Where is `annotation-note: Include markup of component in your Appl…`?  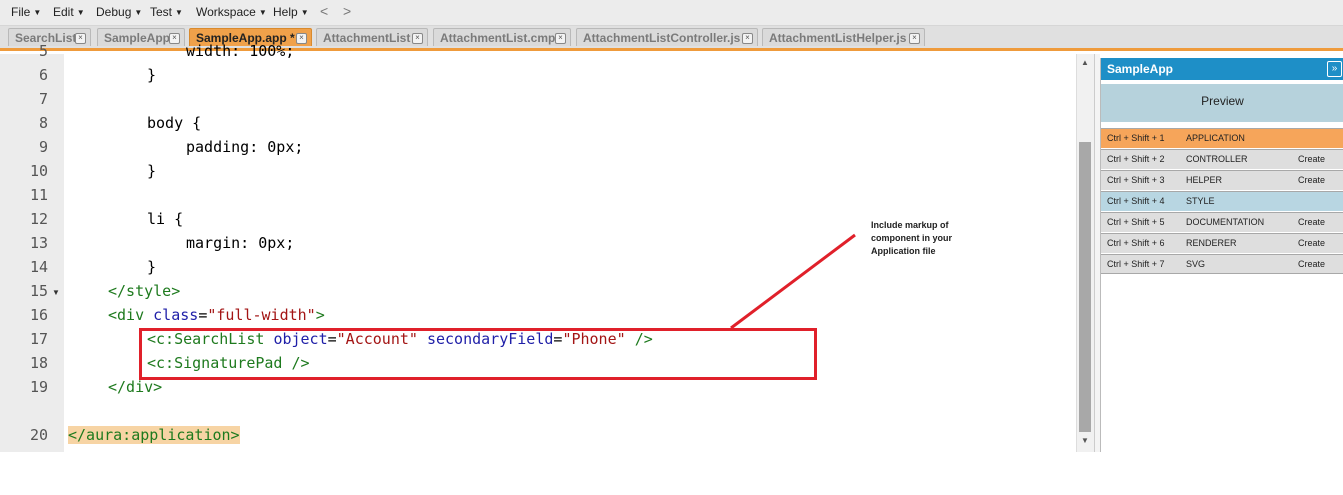 annotation-note: Include markup of component in your Appl… is located at coordinates (926, 238).